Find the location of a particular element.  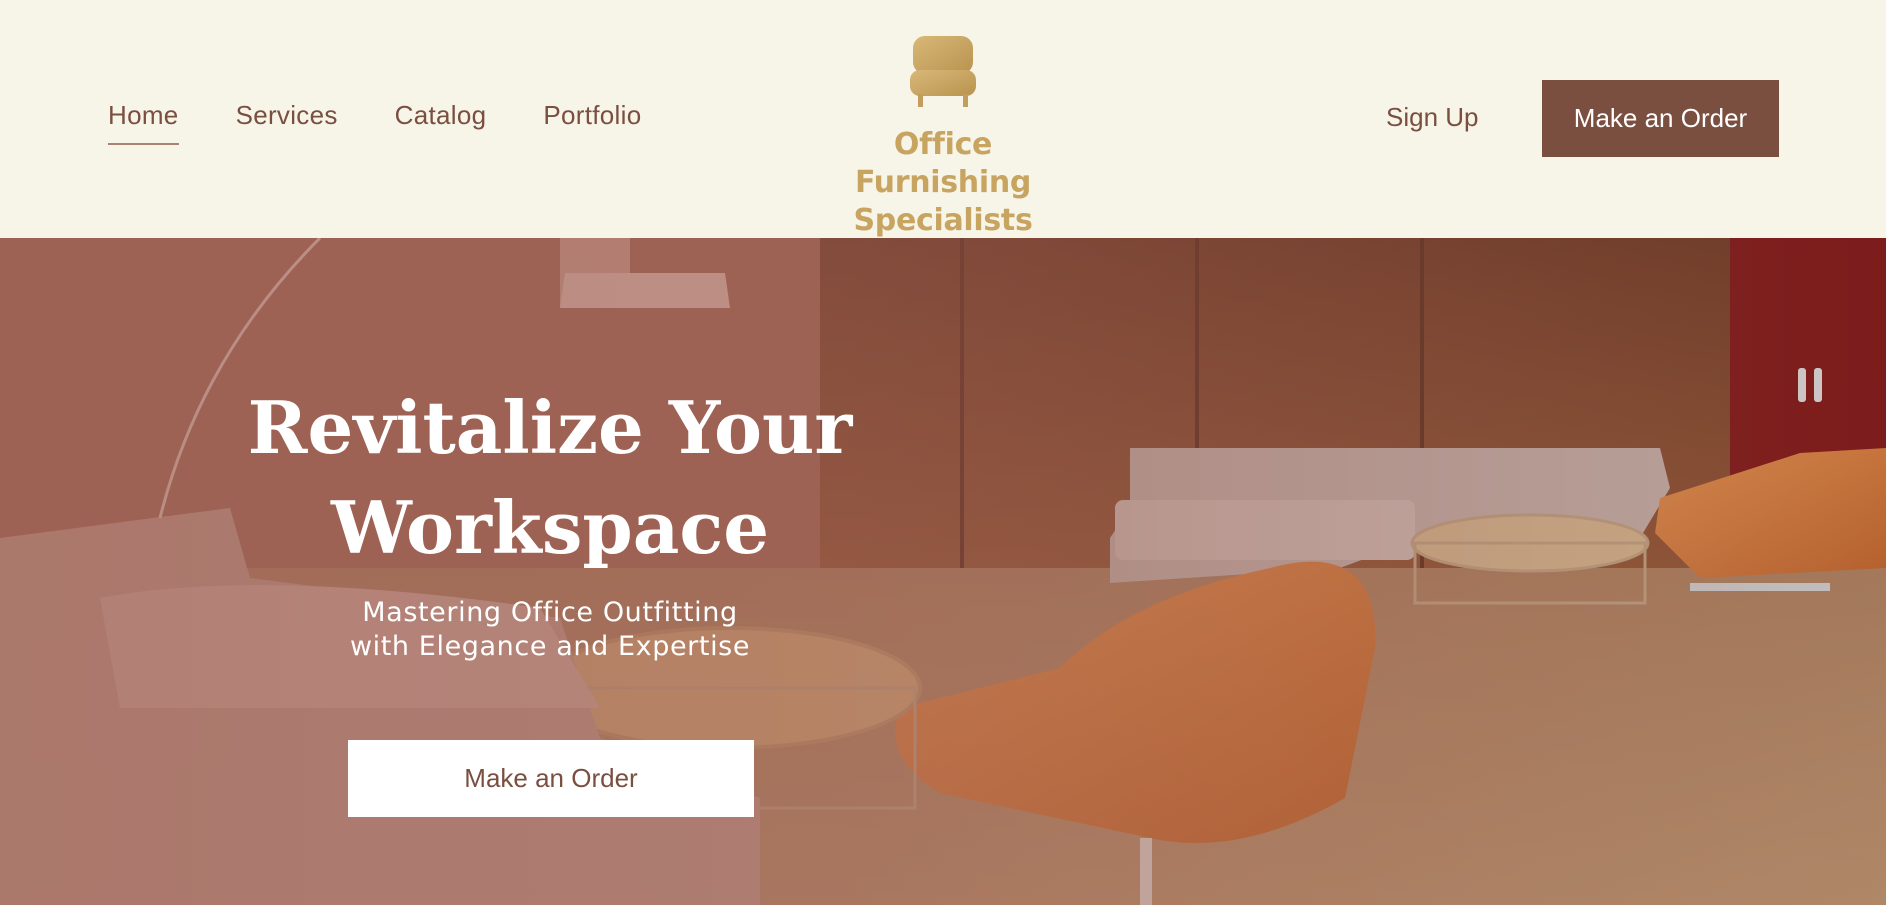

armchair-icon is located at coordinates (943, 71).